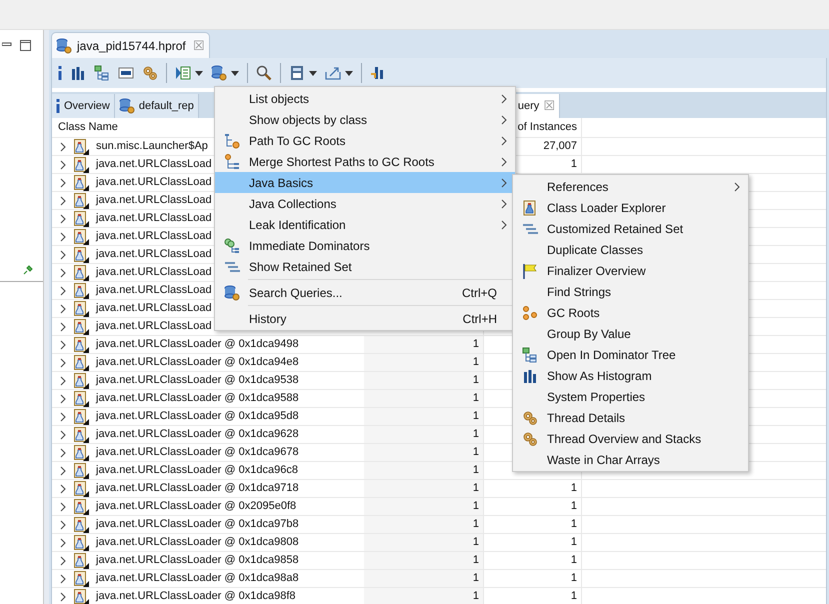 This screenshot has height=604, width=829. Describe the element at coordinates (630, 228) in the screenshot. I see `menu-item: Customized Retained Set` at that location.